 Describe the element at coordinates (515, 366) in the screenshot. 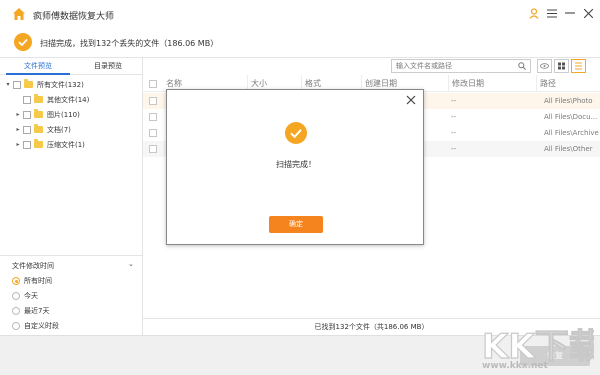

I see `watermark-url: www.kkx.net` at that location.